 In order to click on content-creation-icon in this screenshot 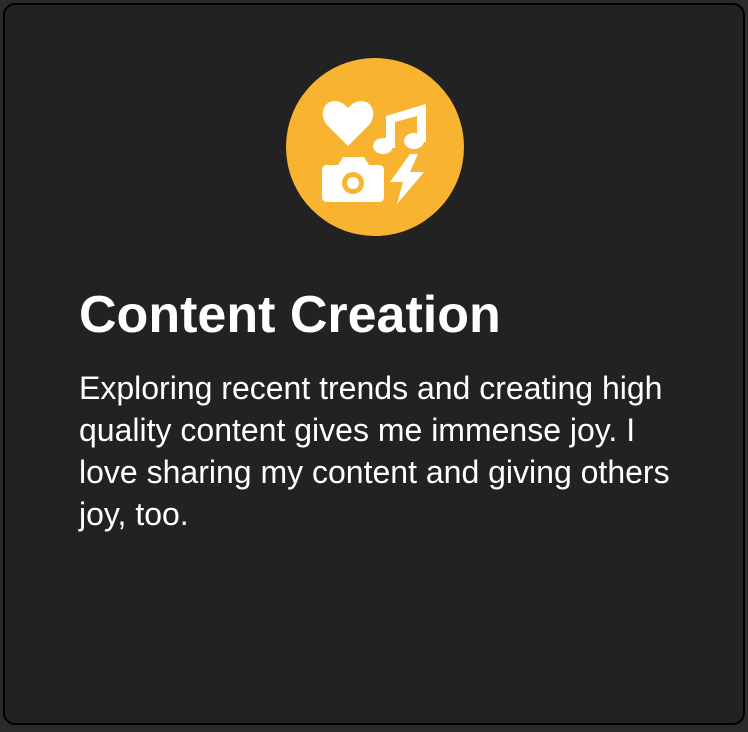, I will do `click(375, 147)`.